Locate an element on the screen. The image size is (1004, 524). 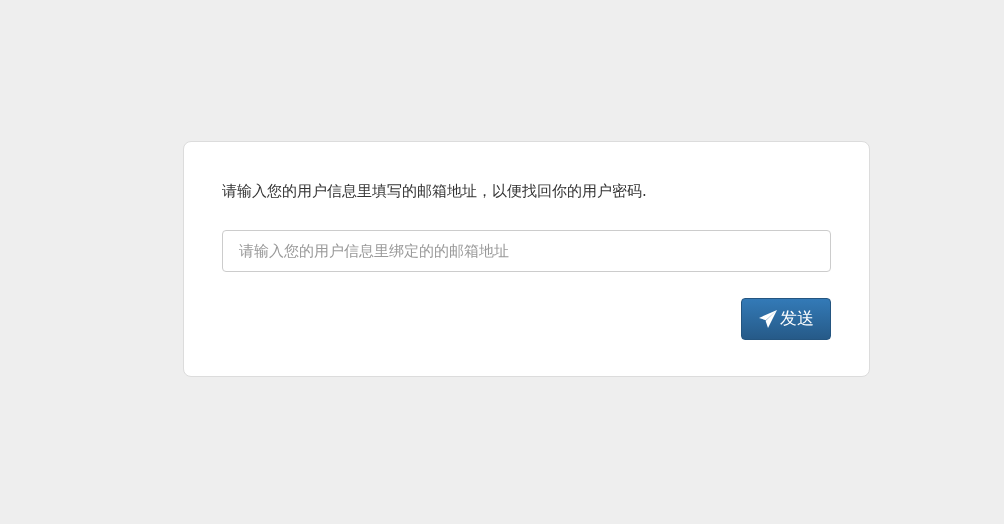
email-field: 请输入您的用户信息里绑定的的邮箱地址 is located at coordinates (526, 251).